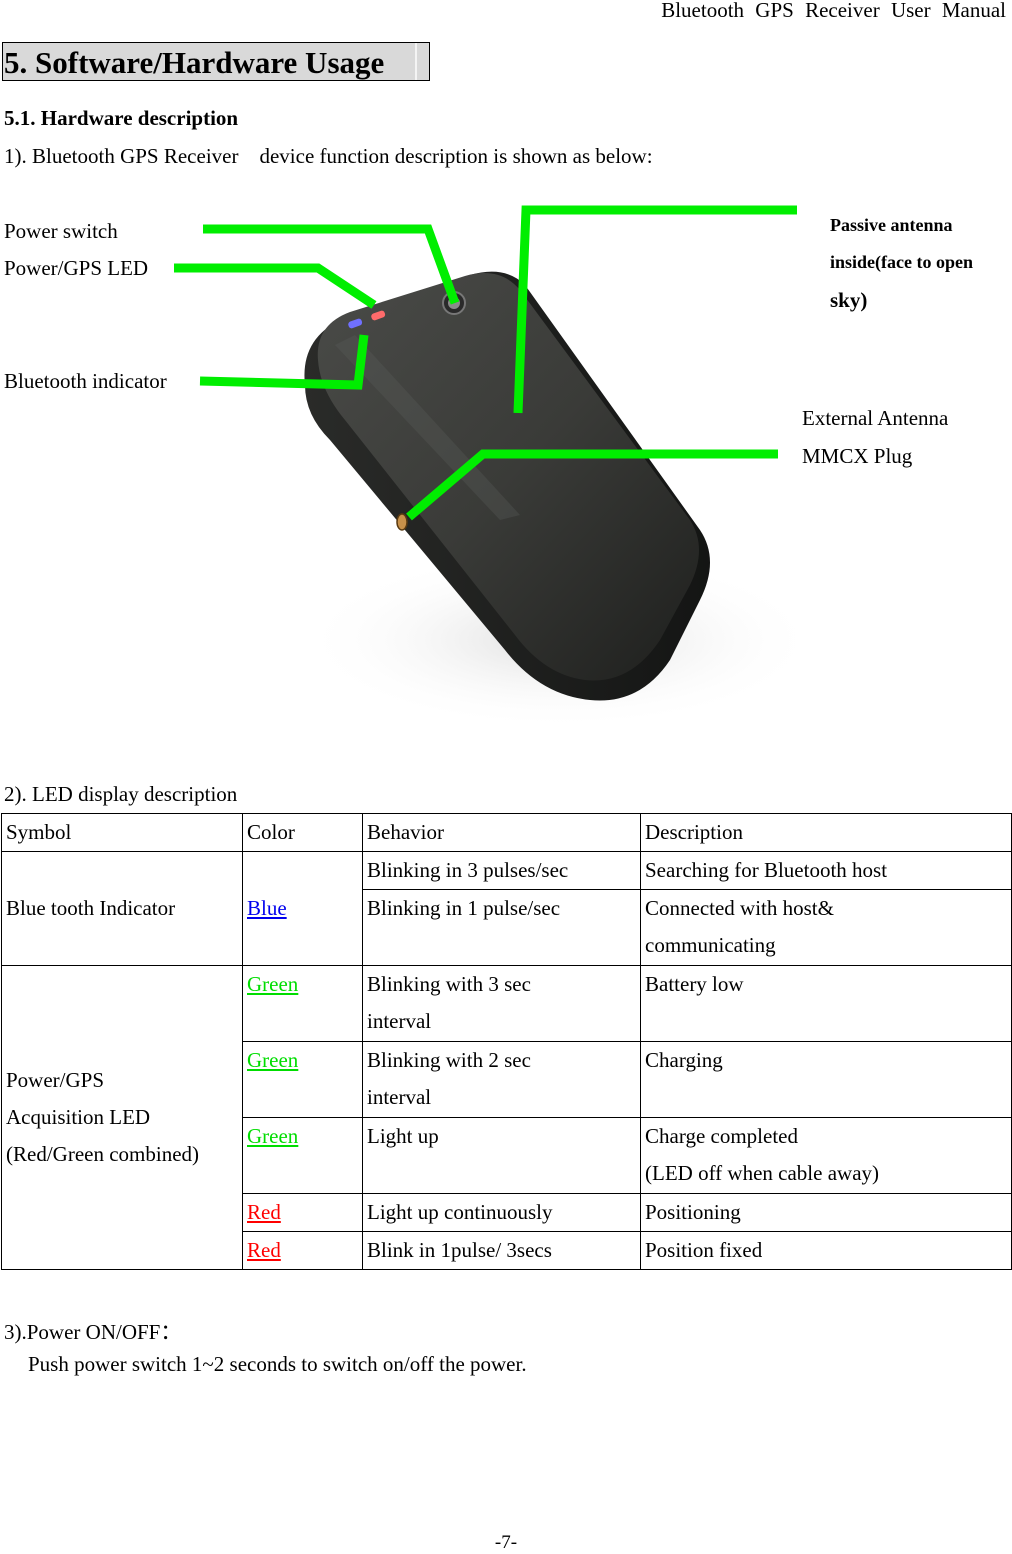  What do you see at coordinates (103, 1154) in the screenshot?
I see `symbol-line: (Red/Green combined)` at bounding box center [103, 1154].